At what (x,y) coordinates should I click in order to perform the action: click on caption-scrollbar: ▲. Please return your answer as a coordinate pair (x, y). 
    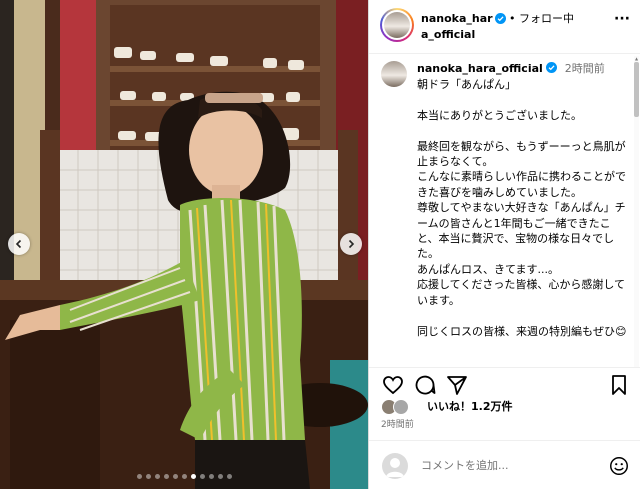
    Looking at the image, I should click on (636, 211).